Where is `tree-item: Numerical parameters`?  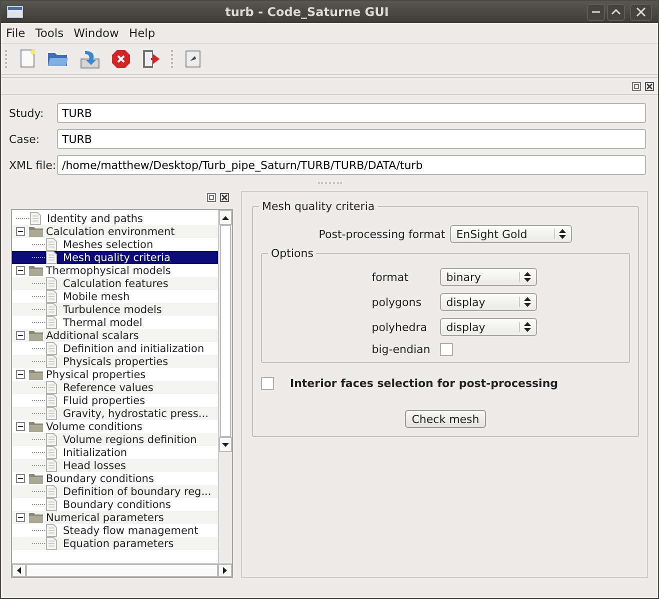 tree-item: Numerical parameters is located at coordinates (115, 517).